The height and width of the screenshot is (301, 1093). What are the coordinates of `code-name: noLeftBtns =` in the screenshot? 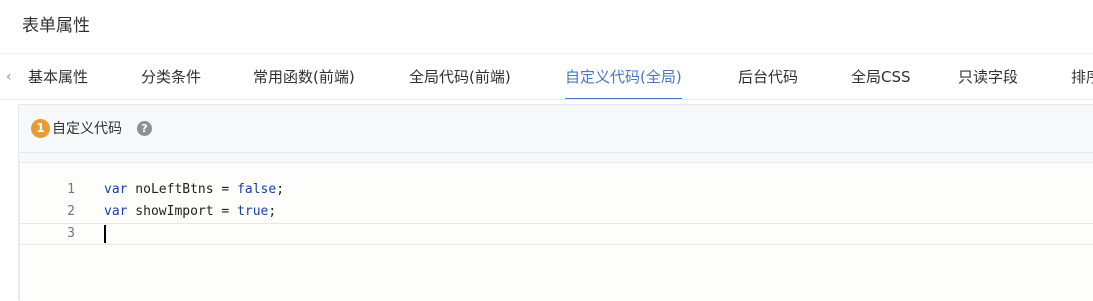 It's located at (182, 189).